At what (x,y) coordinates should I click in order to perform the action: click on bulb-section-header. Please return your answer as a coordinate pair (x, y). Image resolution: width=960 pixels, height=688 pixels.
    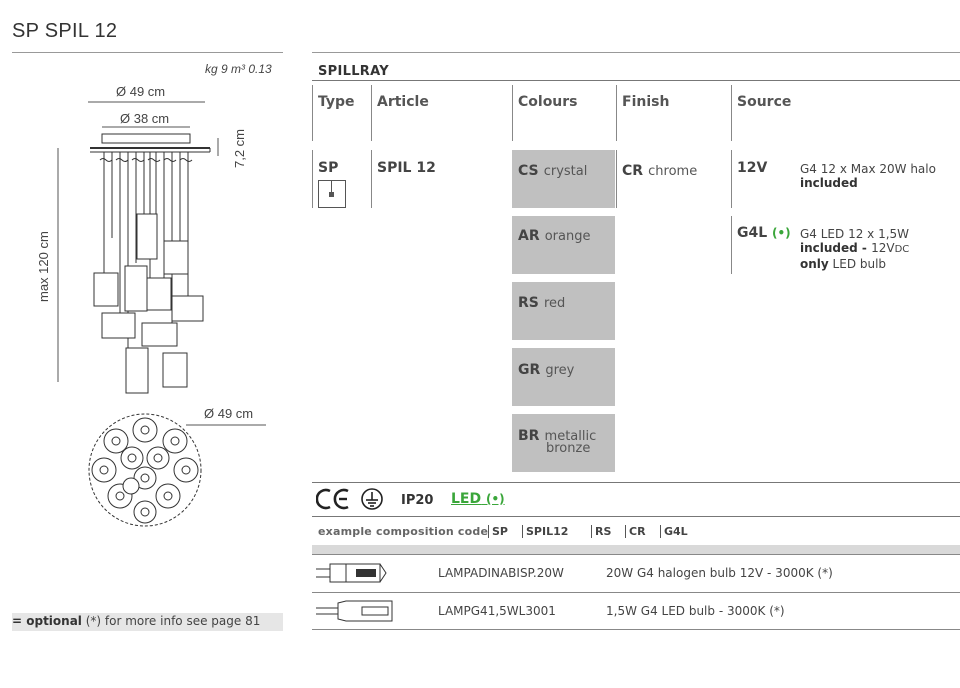
    Looking at the image, I should click on (636, 549).